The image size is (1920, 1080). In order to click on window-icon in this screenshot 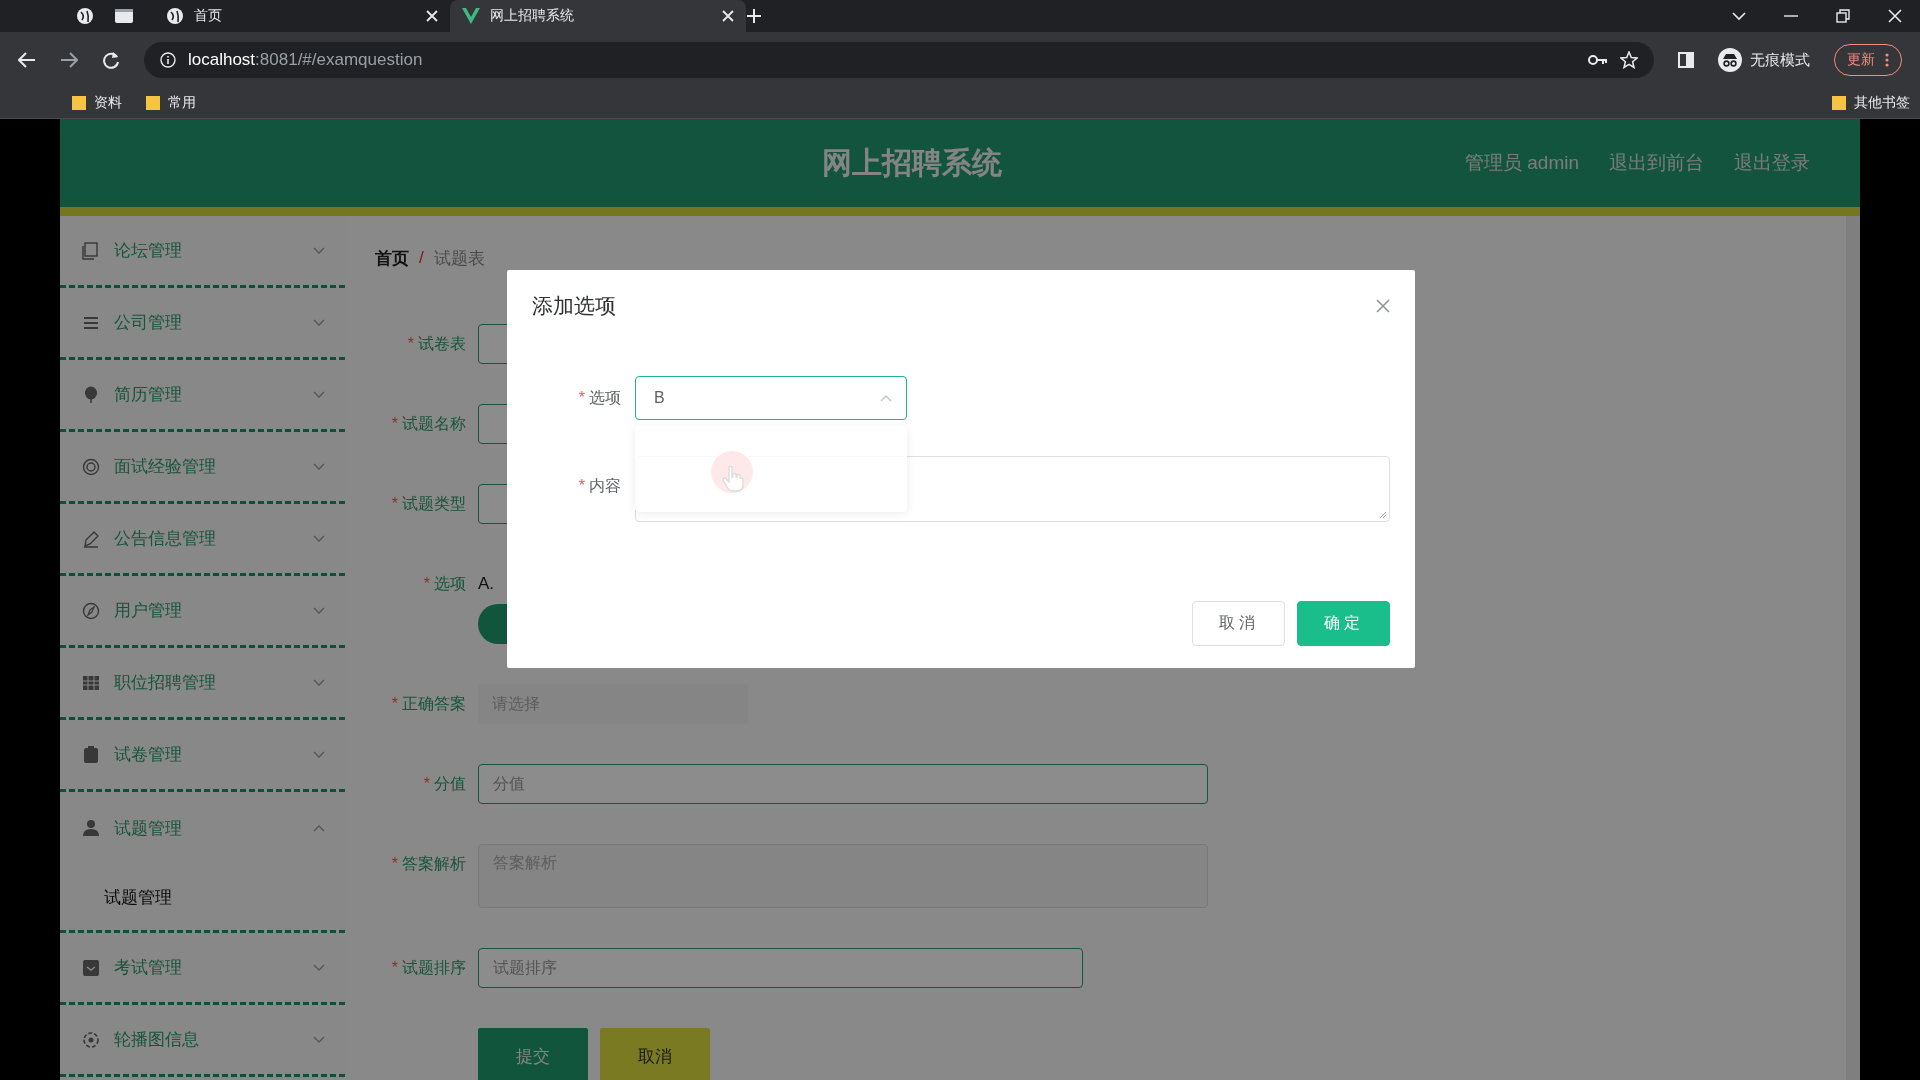, I will do `click(124, 16)`.